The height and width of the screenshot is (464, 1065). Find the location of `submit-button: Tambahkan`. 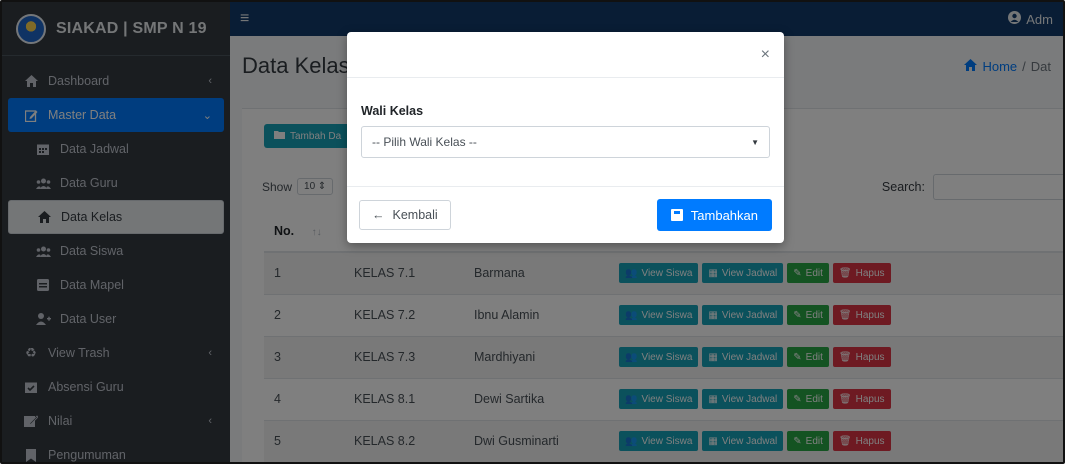

submit-button: Tambahkan is located at coordinates (714, 215).